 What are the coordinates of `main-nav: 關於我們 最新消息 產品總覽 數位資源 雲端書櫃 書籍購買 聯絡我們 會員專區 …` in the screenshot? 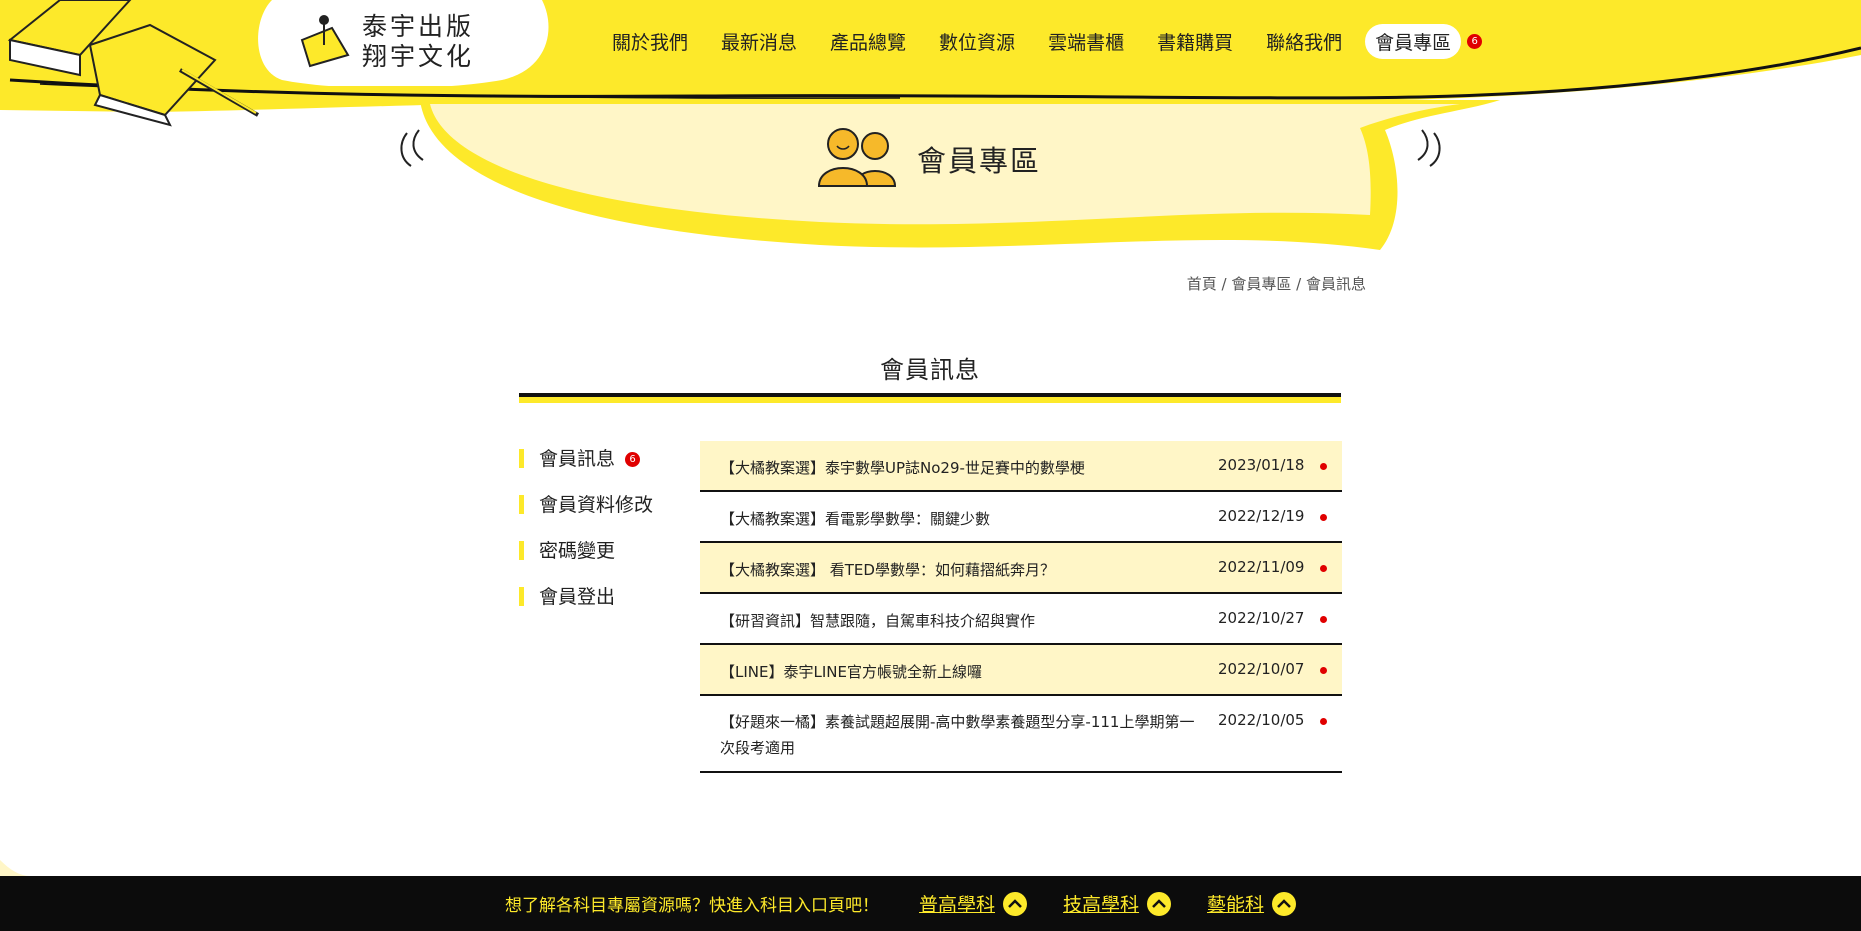 It's located at (1047, 41).